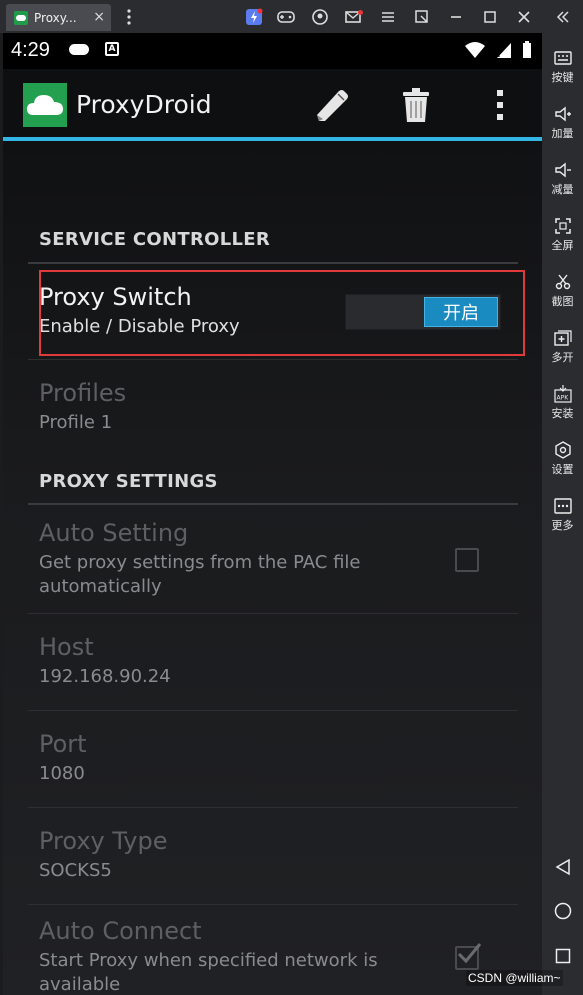 This screenshot has width=583, height=995. Describe the element at coordinates (504, 50) in the screenshot. I see `signal-icon` at that location.